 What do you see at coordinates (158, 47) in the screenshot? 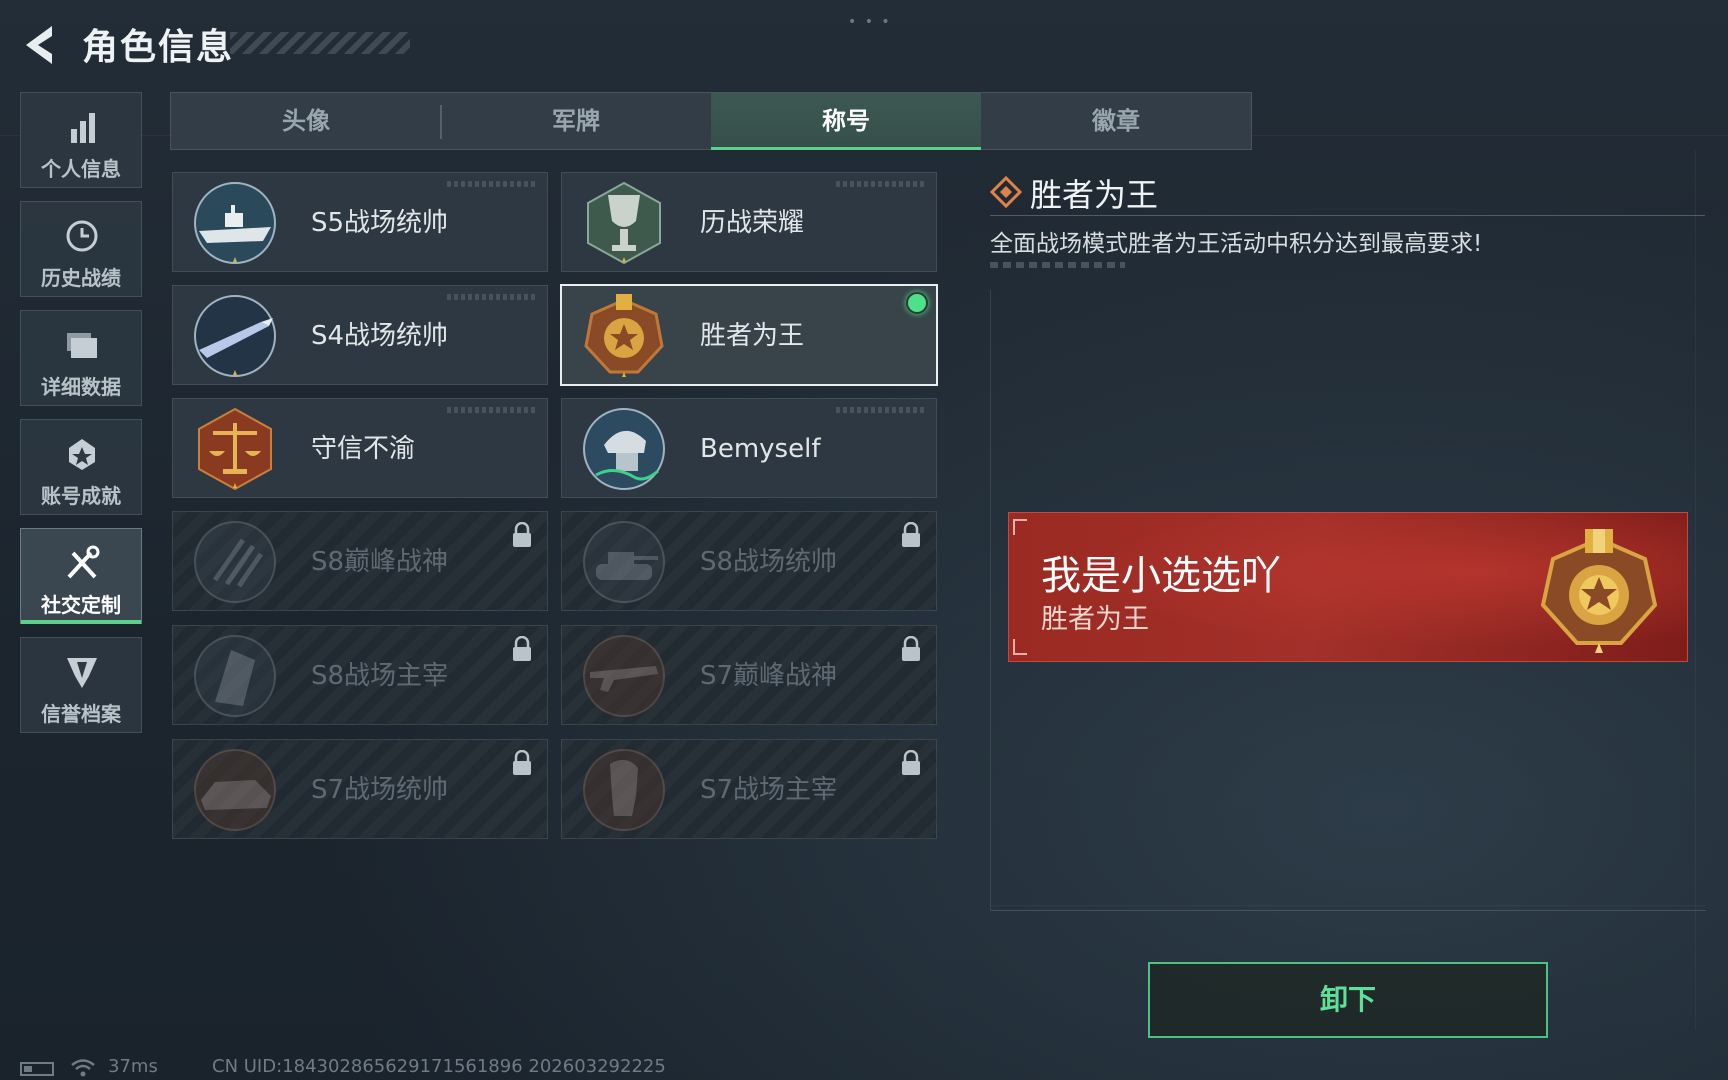
I see `page-title: 角色信息` at bounding box center [158, 47].